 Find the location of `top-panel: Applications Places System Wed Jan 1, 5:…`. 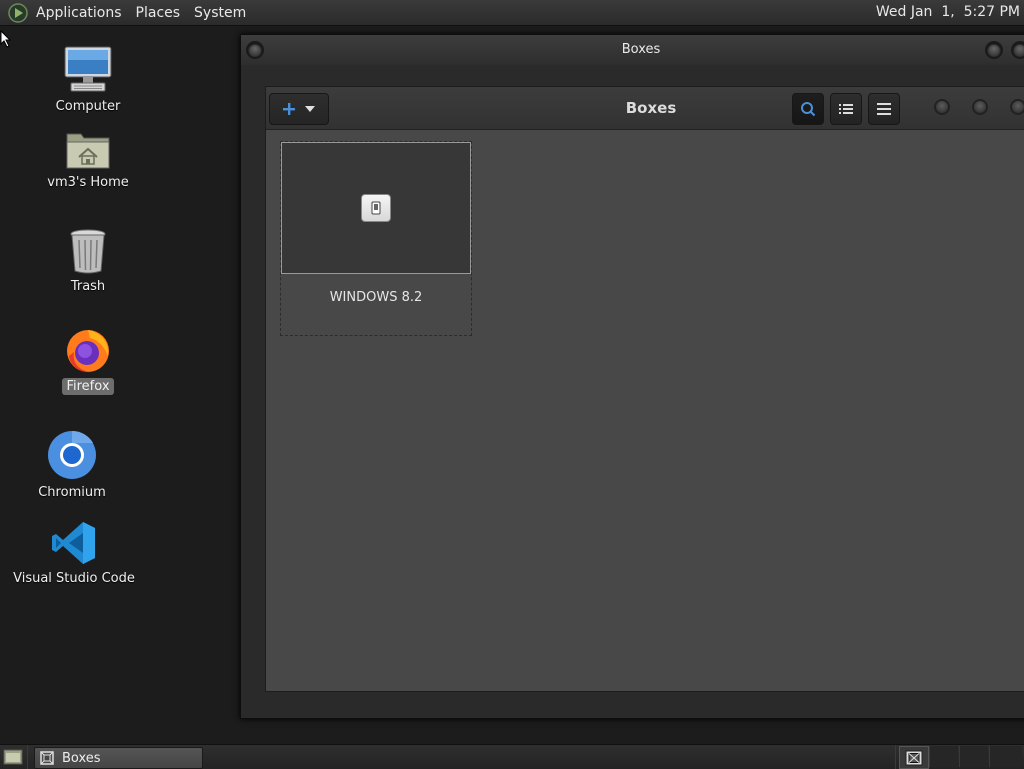

top-panel: Applications Places System Wed Jan 1, 5:… is located at coordinates (512, 13).